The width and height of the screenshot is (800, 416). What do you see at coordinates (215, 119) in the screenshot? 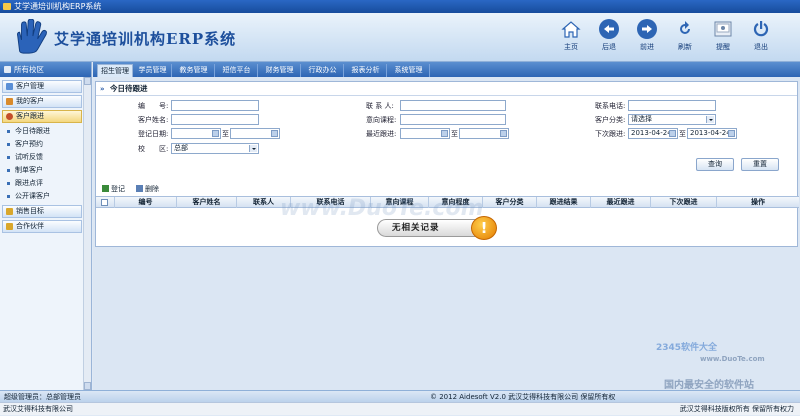
I see `customer-name-input` at bounding box center [215, 119].